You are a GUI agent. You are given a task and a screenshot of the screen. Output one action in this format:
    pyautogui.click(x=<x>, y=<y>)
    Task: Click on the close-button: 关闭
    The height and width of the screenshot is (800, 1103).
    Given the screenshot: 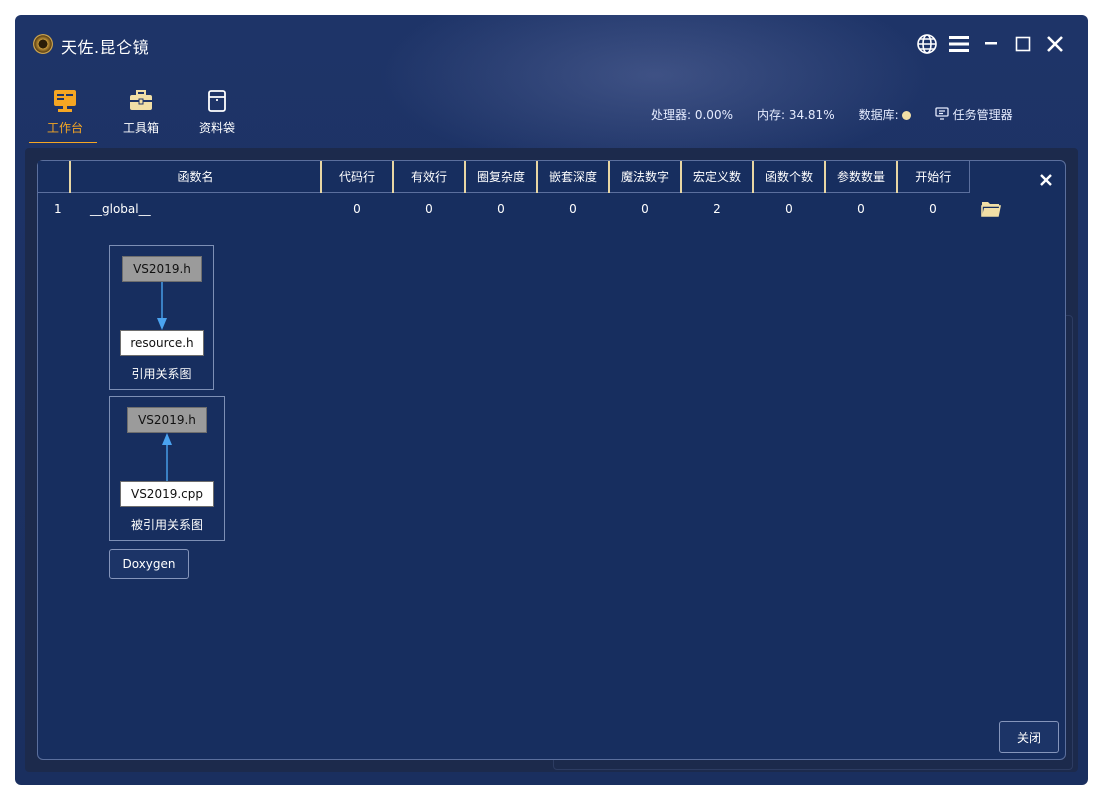 What is the action you would take?
    pyautogui.click(x=1029, y=737)
    